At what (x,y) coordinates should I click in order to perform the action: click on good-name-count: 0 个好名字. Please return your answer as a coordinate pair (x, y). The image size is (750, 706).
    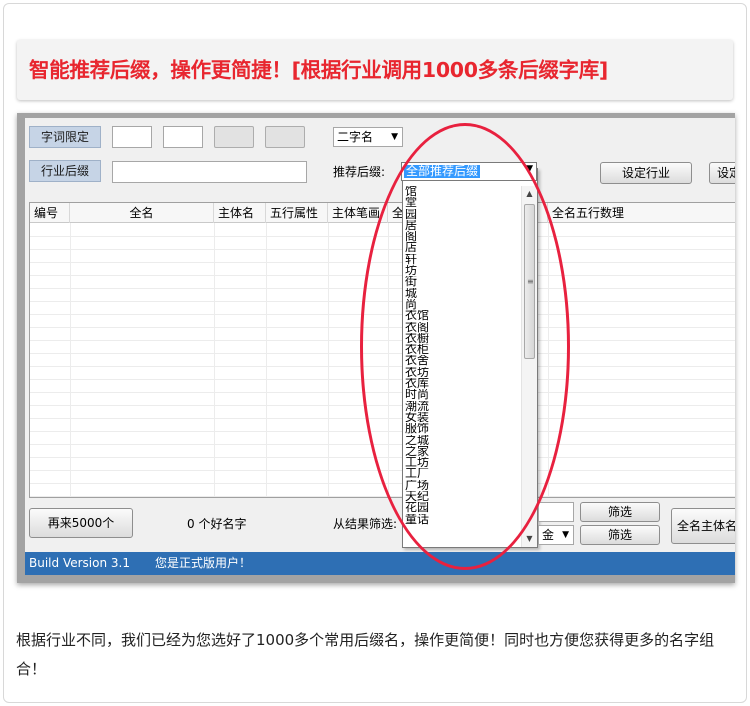
    Looking at the image, I should click on (217, 524).